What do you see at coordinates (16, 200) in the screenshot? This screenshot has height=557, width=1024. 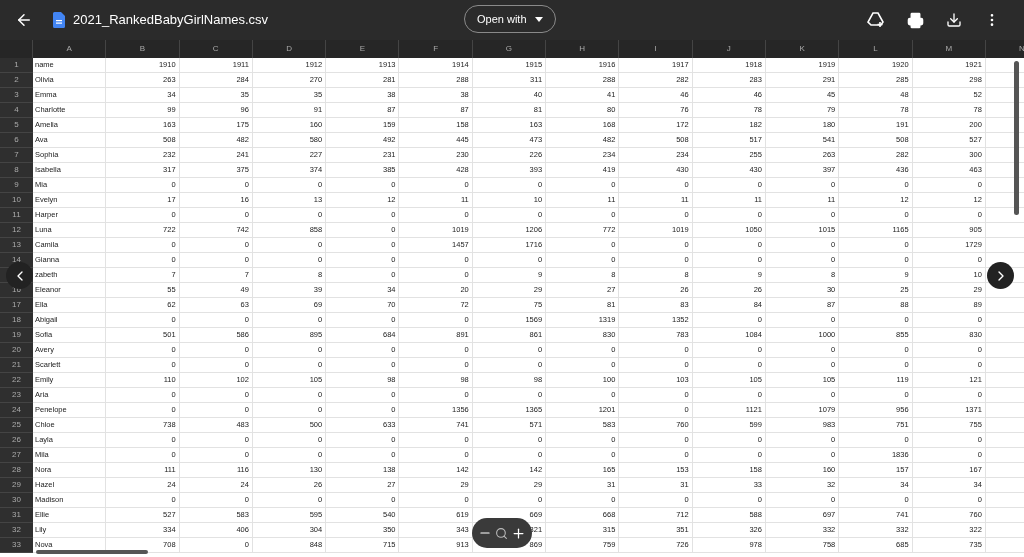 I see `row-number: 10` at bounding box center [16, 200].